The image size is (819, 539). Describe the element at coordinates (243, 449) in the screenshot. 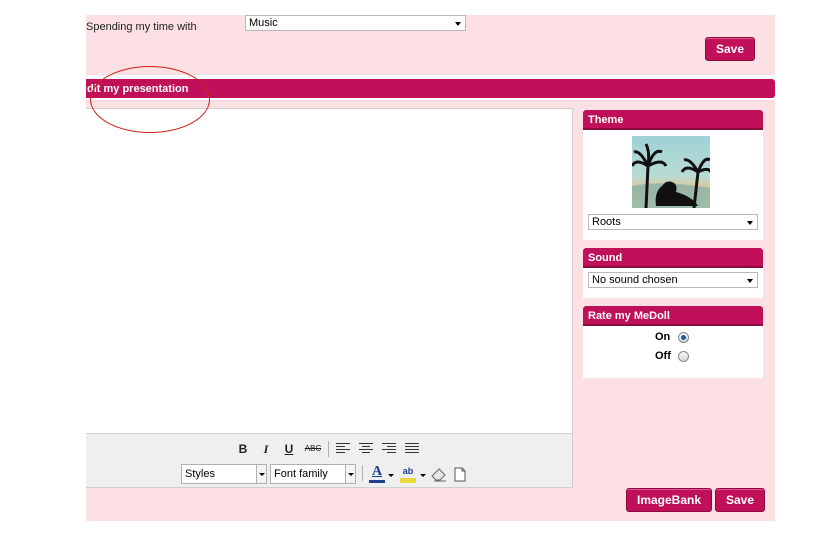

I see `bold-button: B` at that location.